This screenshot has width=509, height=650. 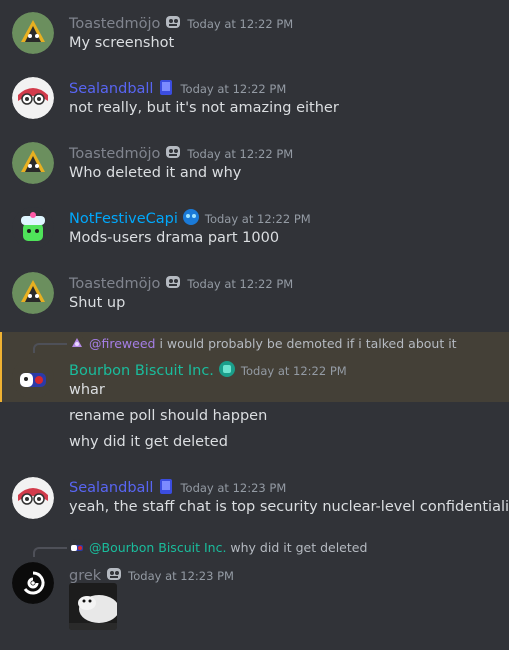 I want to click on reply-mention: @fireweed, so click(x=122, y=343).